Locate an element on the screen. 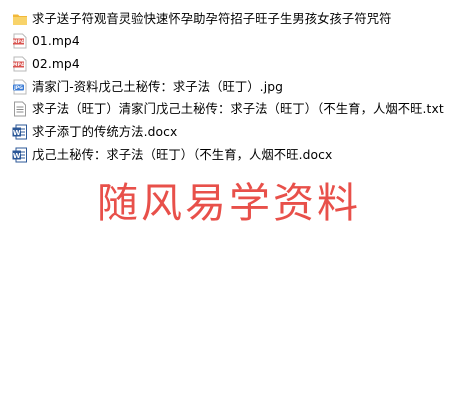  file-row-txt: 求子法（旺丁）清家门戊己土秘传：求子法（旺丁）（不生育，人烟不旺.txt is located at coordinates (230, 109).